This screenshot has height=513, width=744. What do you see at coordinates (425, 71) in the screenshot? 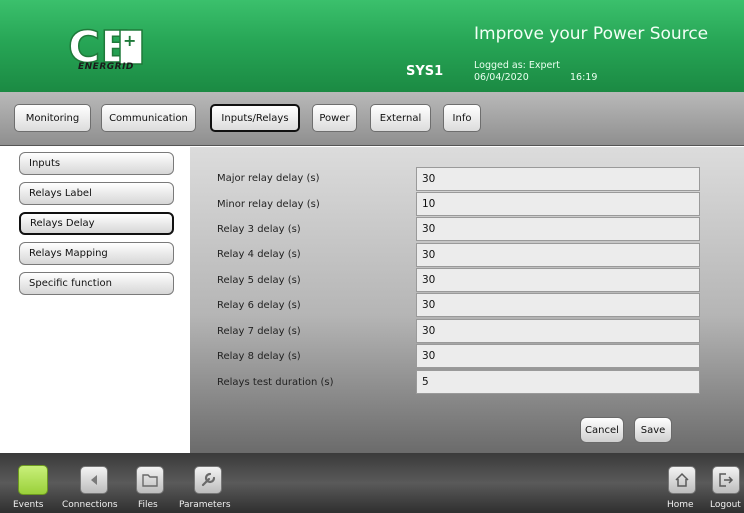
I see `system-name: SYS1` at bounding box center [425, 71].